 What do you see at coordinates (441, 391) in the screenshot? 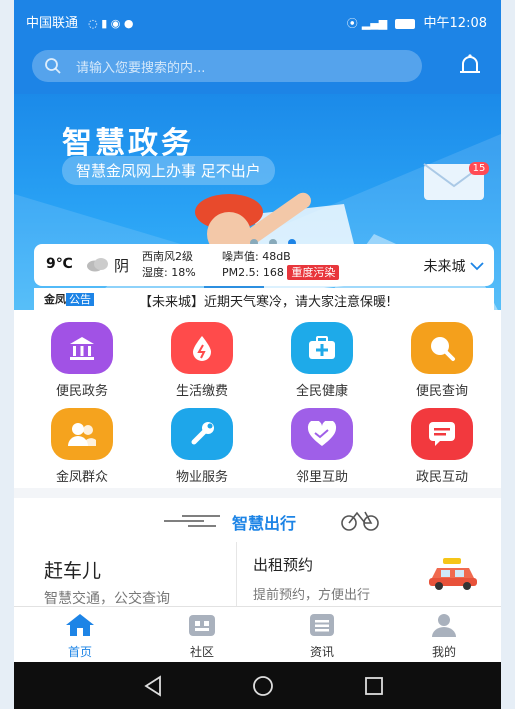
I see `service-label: 便民查询` at bounding box center [441, 391].